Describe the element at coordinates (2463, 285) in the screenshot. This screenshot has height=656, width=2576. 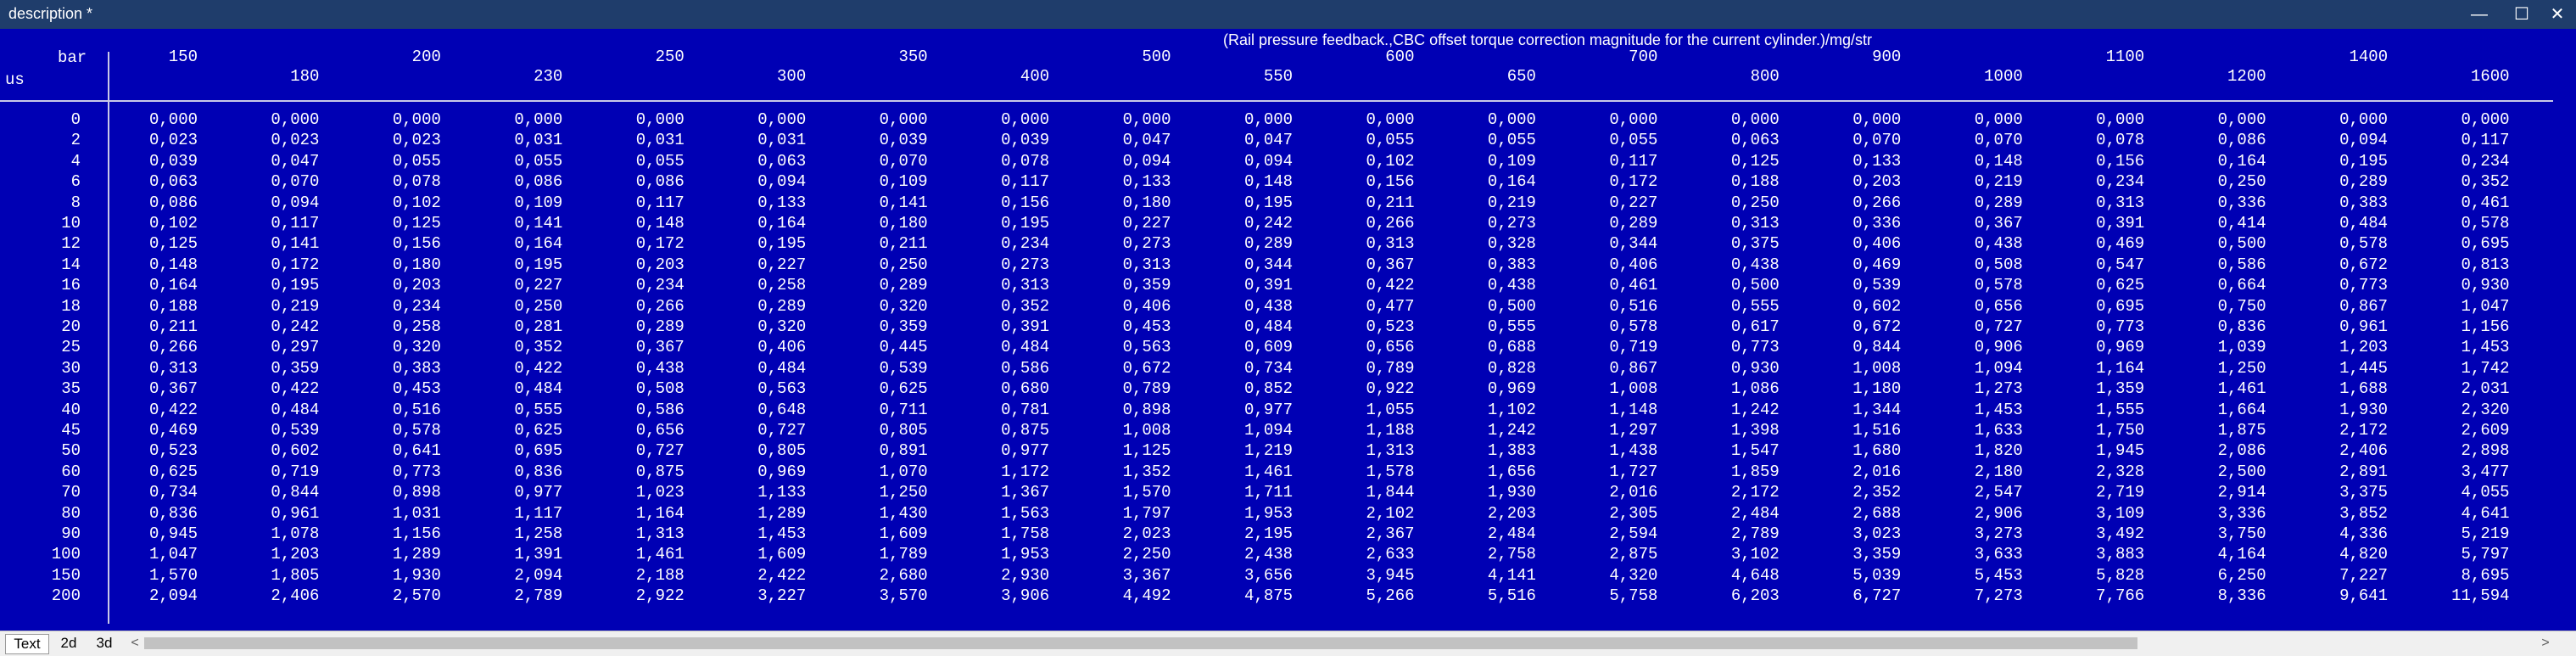
I see `table-cell: 0,930` at that location.